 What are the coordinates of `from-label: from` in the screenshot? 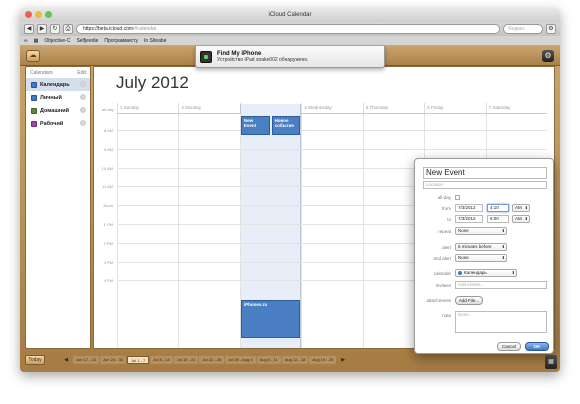 It's located at (446, 208).